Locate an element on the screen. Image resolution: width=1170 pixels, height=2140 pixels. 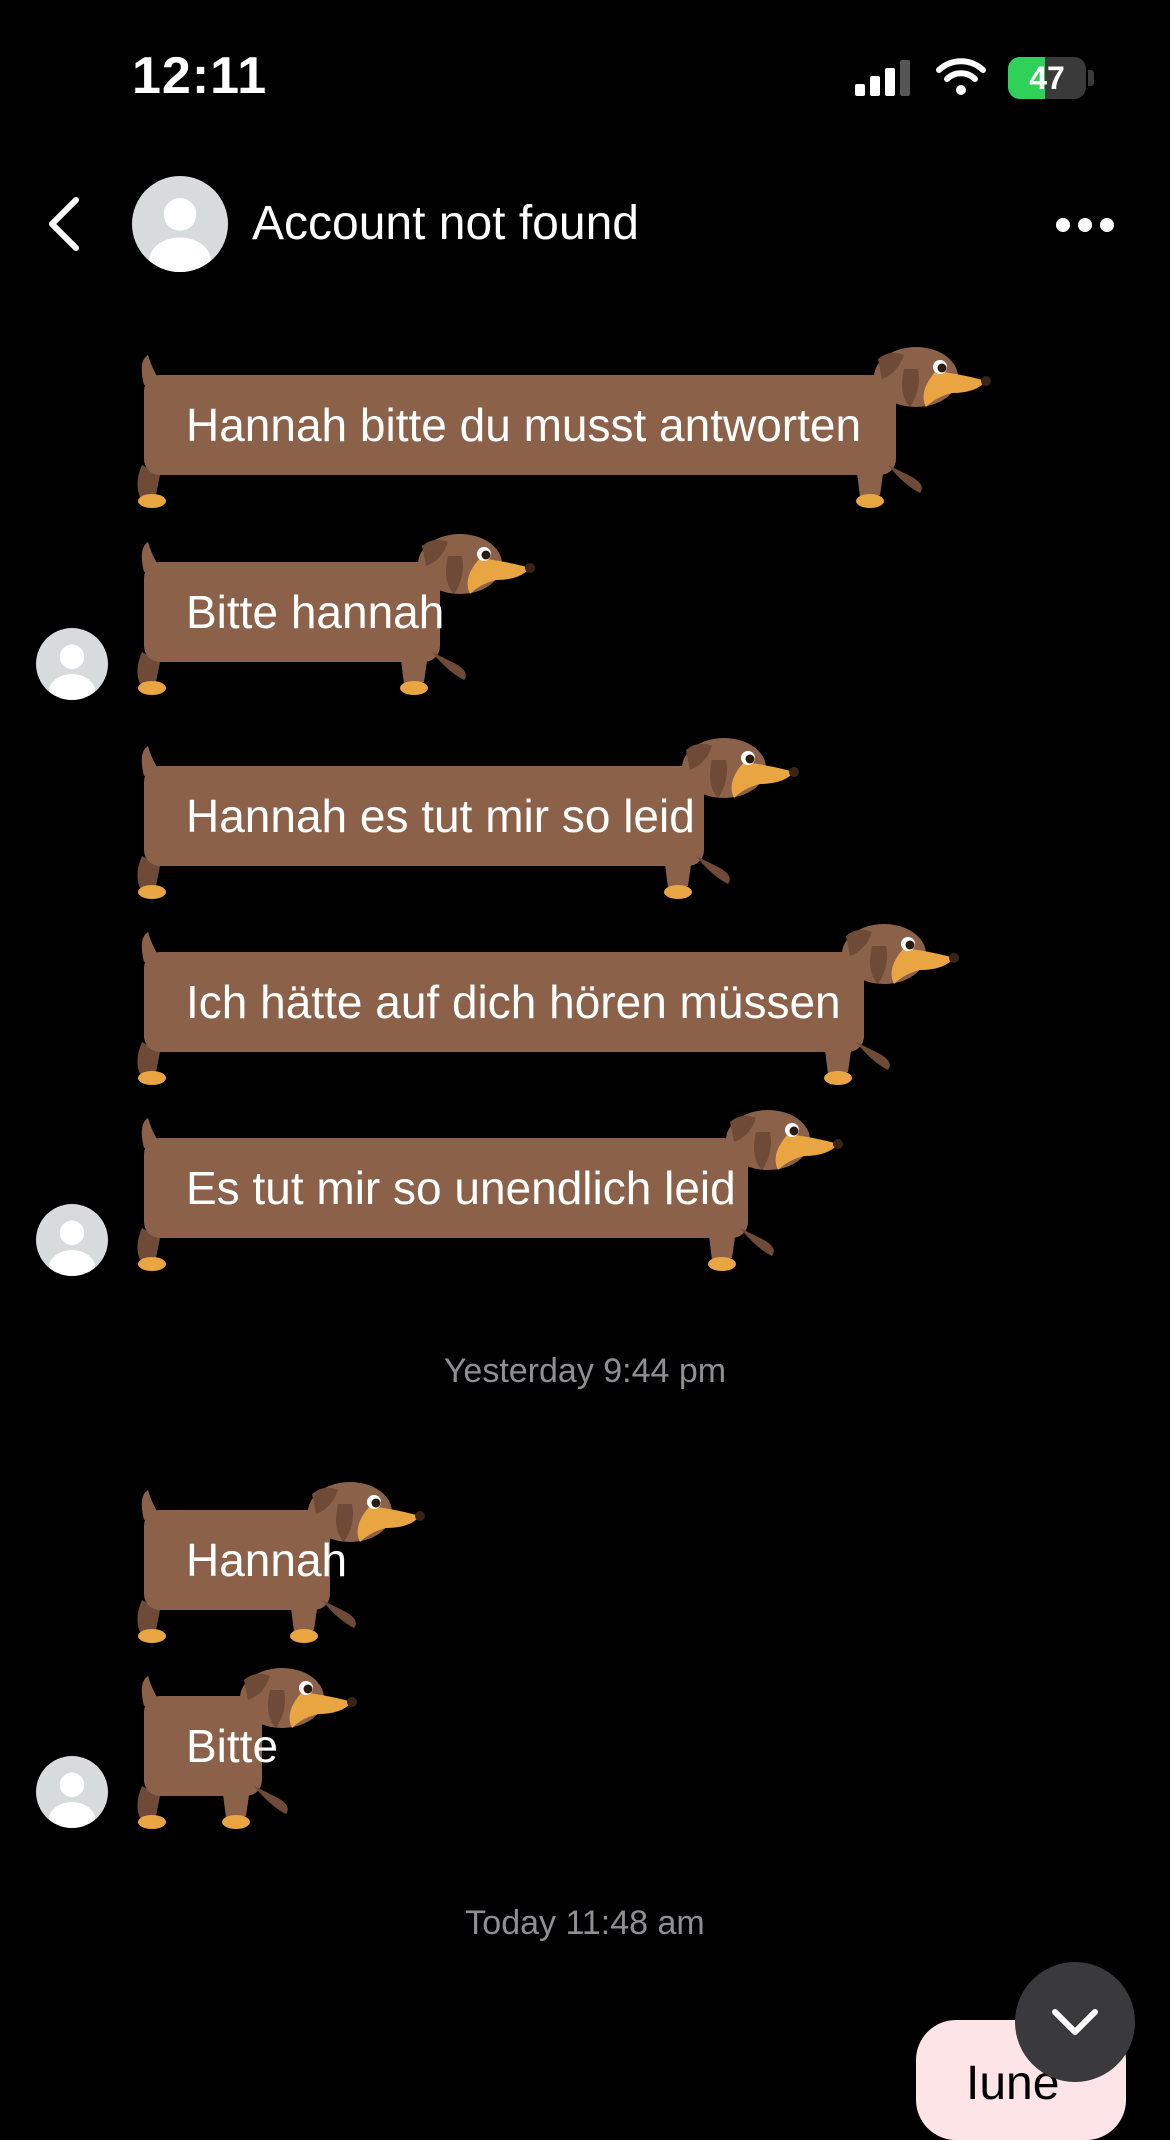
battery-charging-icon: 47 is located at coordinates (1047, 78).